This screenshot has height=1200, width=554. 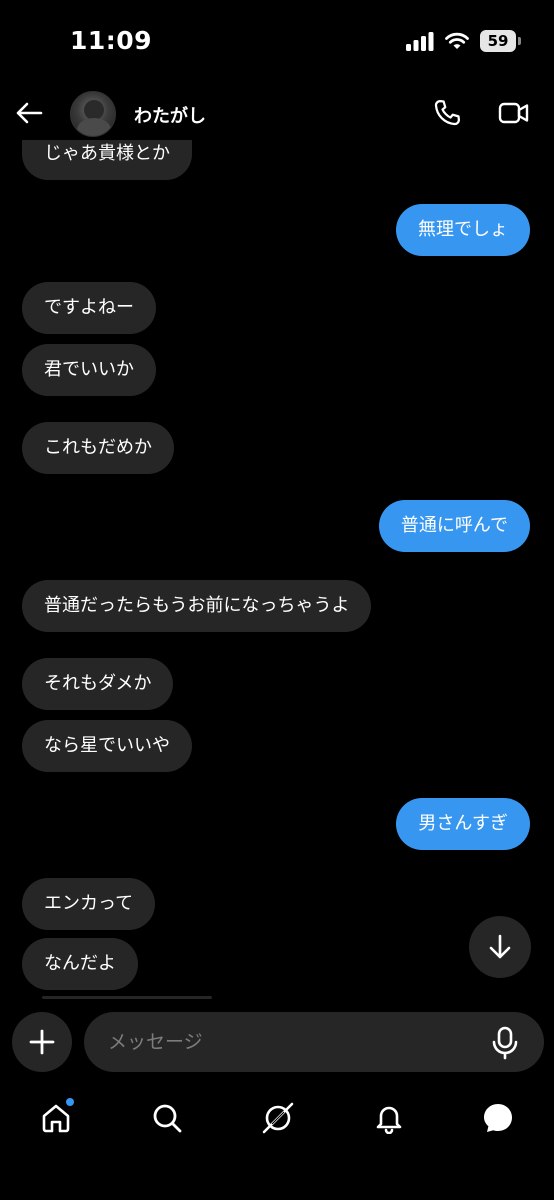 I want to click on nav-home, so click(x=56, y=1118).